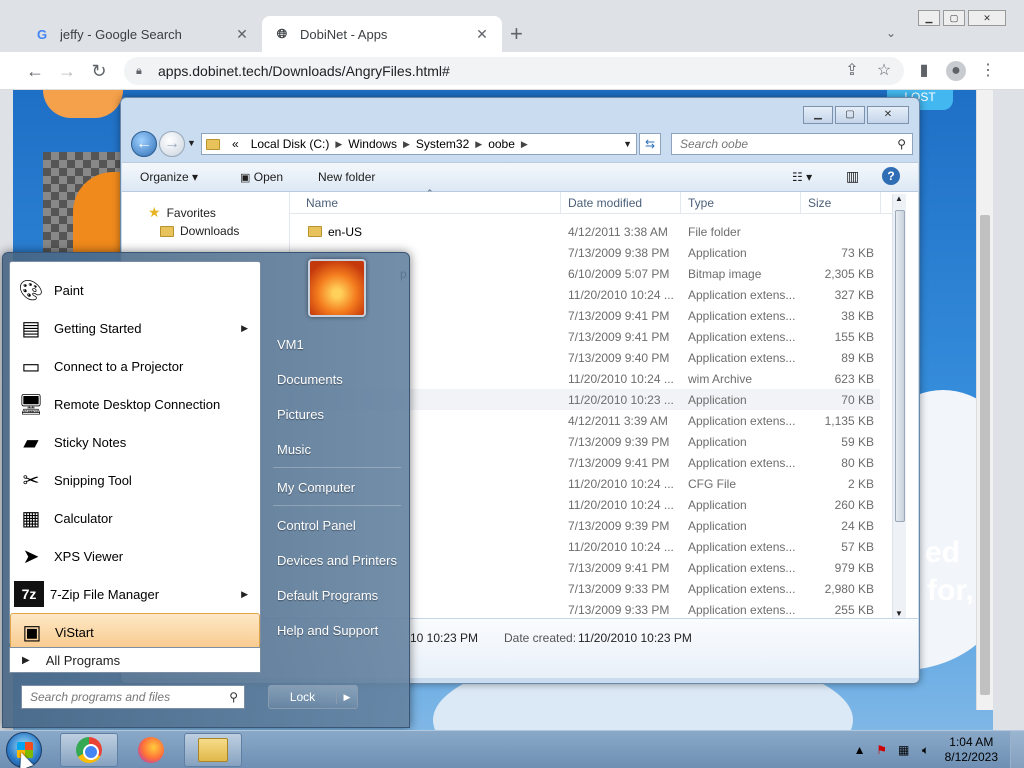  Describe the element at coordinates (701, 203) in the screenshot. I see `column-type: Type` at that location.